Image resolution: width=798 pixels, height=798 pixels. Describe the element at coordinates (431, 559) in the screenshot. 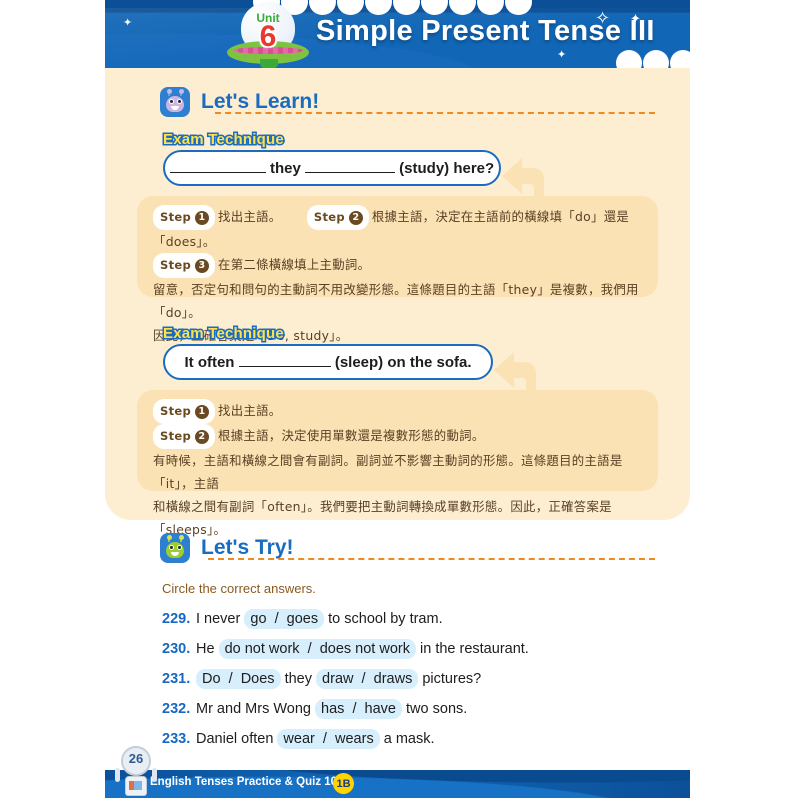

I see `lets-try-divider` at that location.